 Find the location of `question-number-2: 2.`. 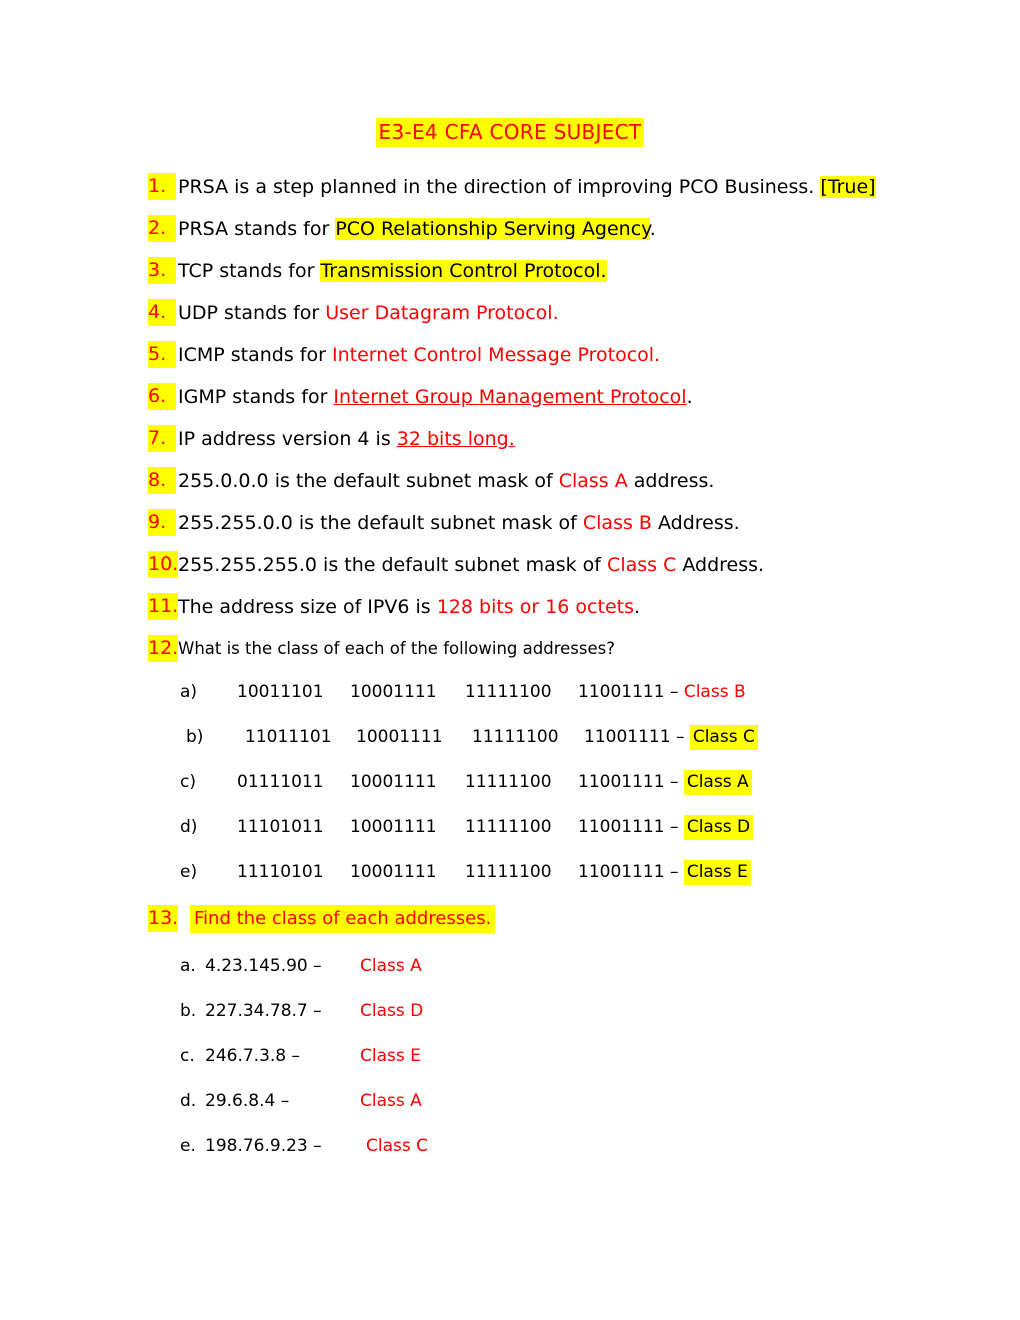

question-number-2: 2. is located at coordinates (162, 228).